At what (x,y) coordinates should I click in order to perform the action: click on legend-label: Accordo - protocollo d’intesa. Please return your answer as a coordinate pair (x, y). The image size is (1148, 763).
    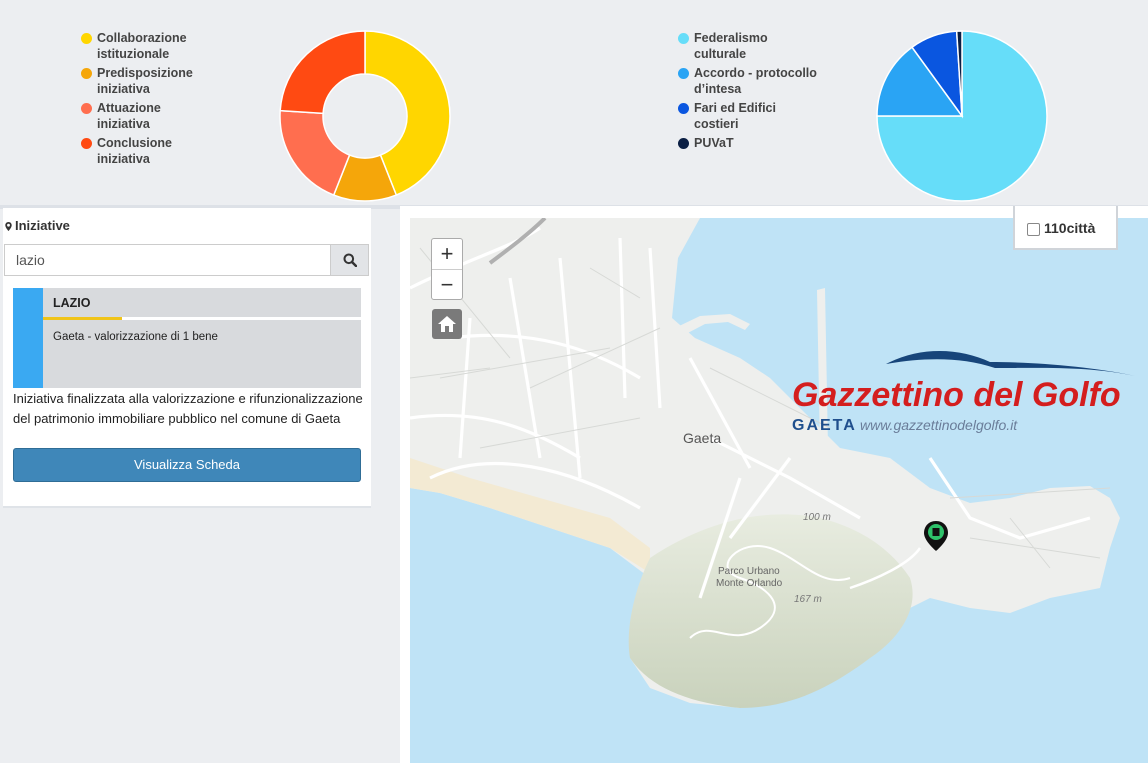
    Looking at the image, I should click on (755, 81).